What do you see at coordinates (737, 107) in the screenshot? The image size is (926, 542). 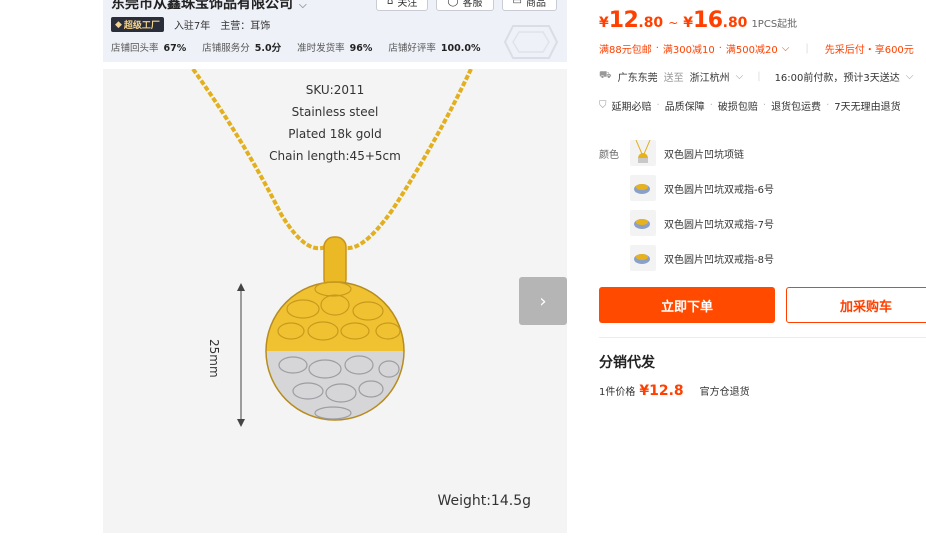 I see `service-item: 破损包赔` at bounding box center [737, 107].